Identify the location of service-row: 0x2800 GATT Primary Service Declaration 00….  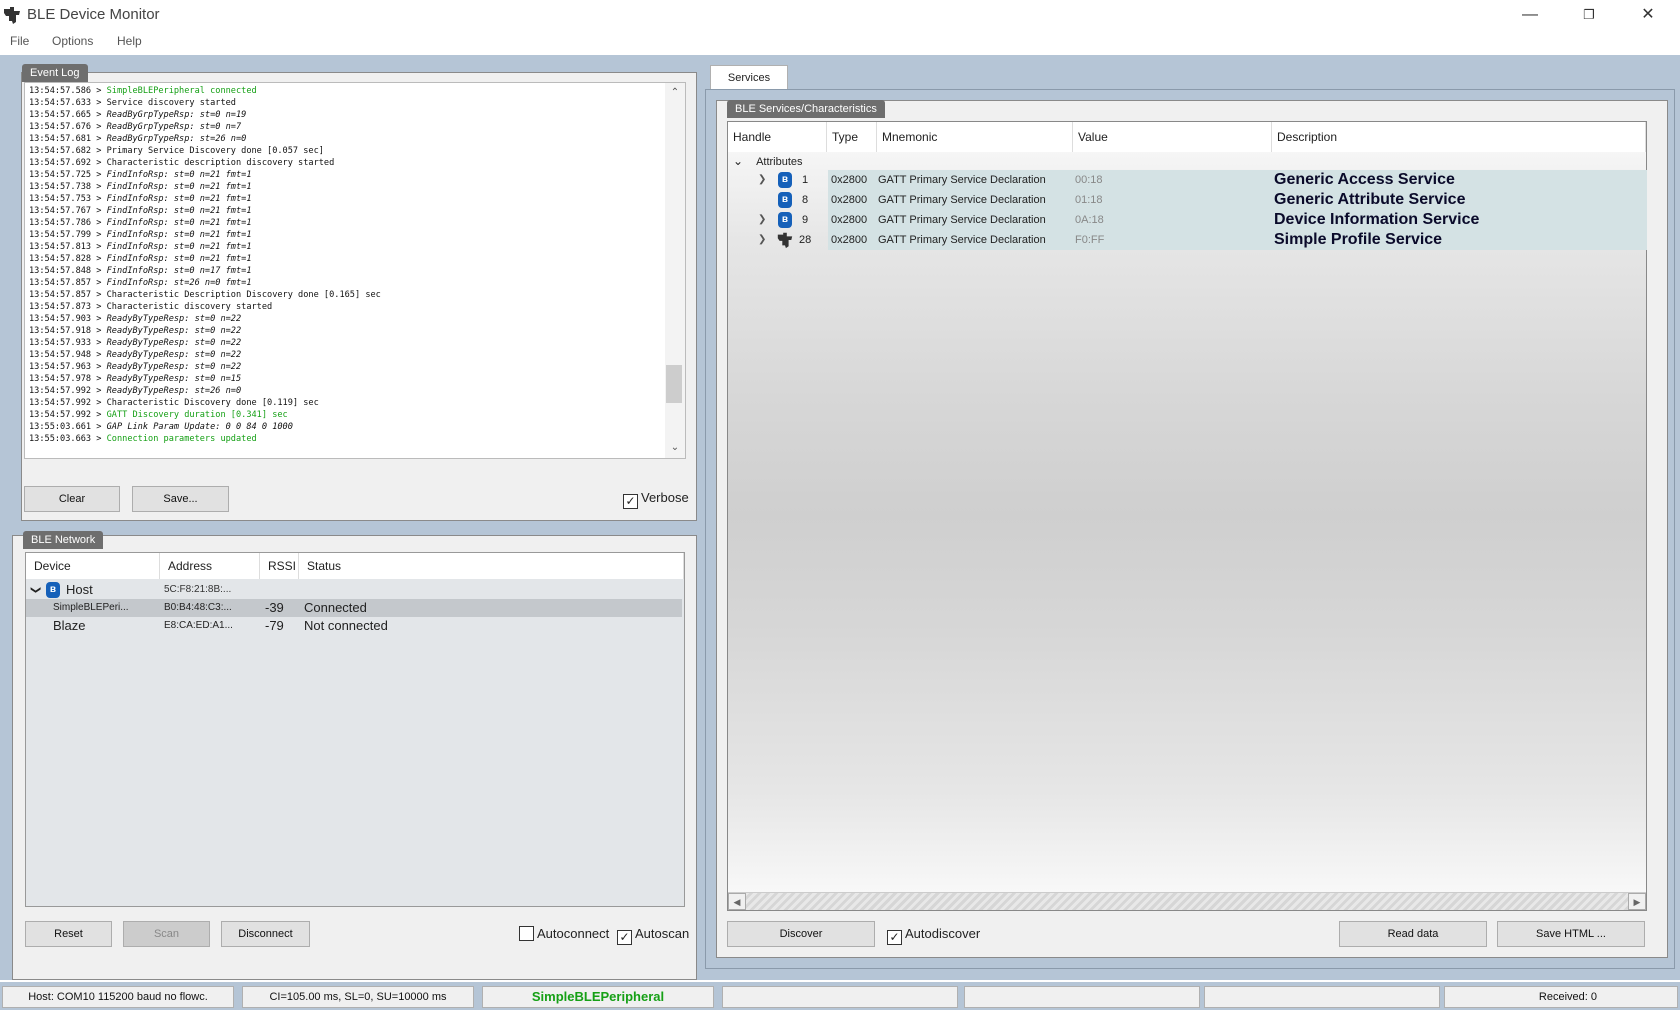
(1237, 180).